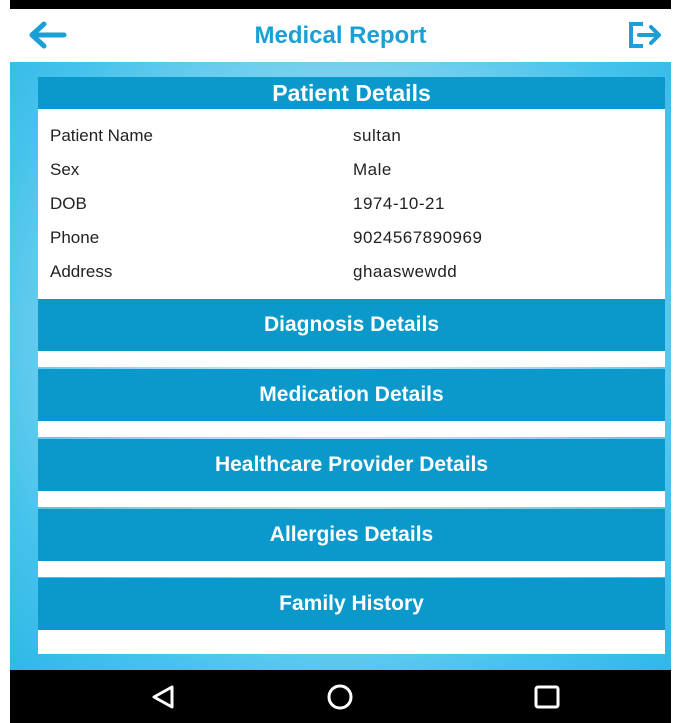 Image resolution: width=681 pixels, height=723 pixels. I want to click on phone-row: Phone 9024567890969, so click(350, 238).